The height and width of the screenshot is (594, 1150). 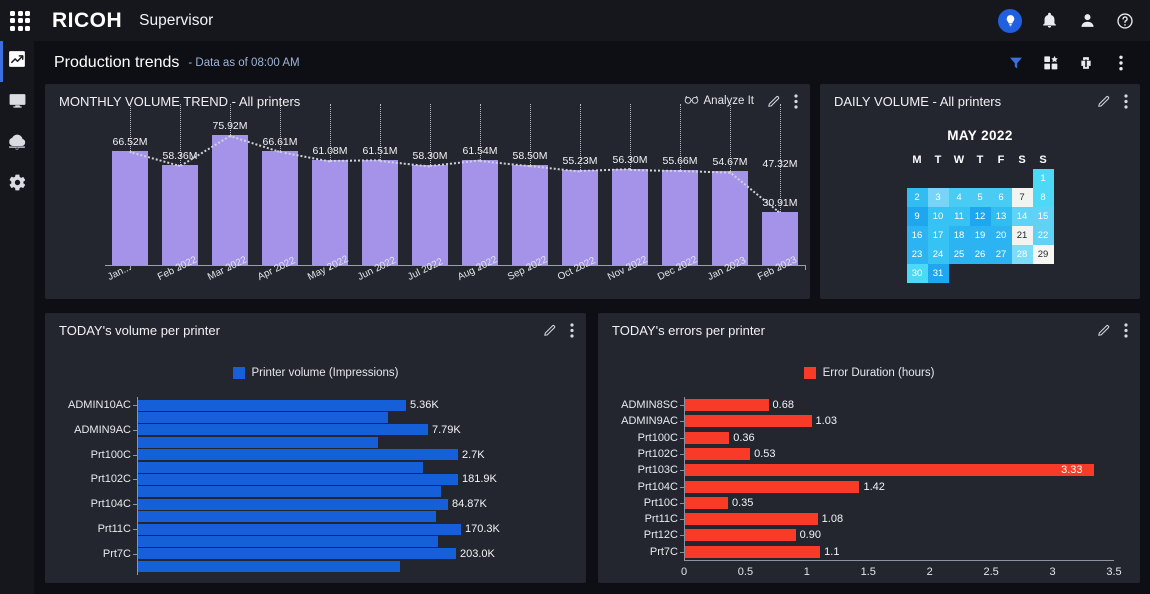 What do you see at coordinates (580, 161) in the screenshot?
I see `monthly-bar-label: 55.23M` at bounding box center [580, 161].